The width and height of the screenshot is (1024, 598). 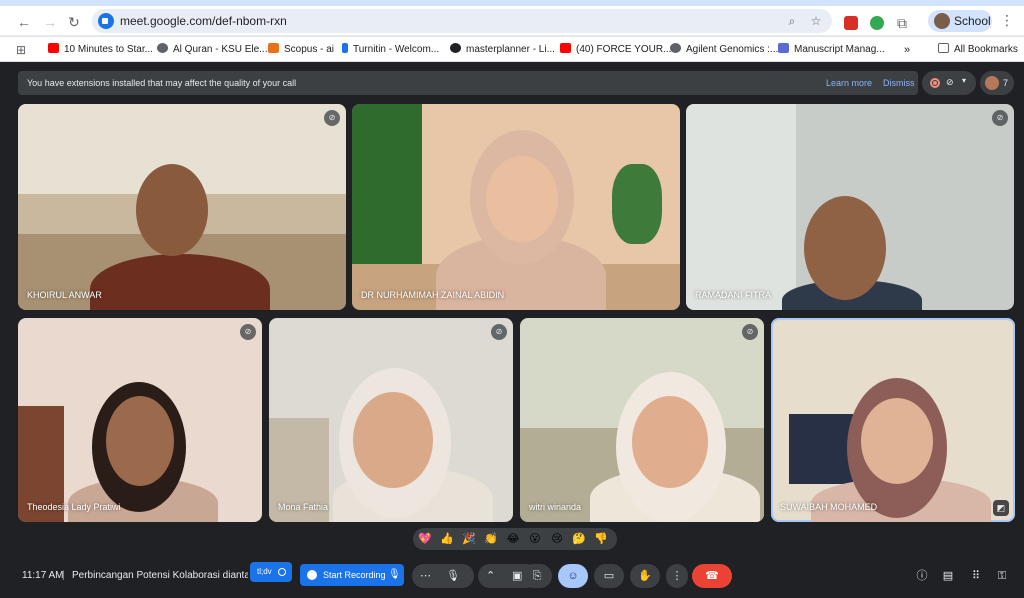 I want to click on reactions-bar: 💖 👍 🎉 👏 😂 😮 😢 🤔 👎, so click(x=515, y=539).